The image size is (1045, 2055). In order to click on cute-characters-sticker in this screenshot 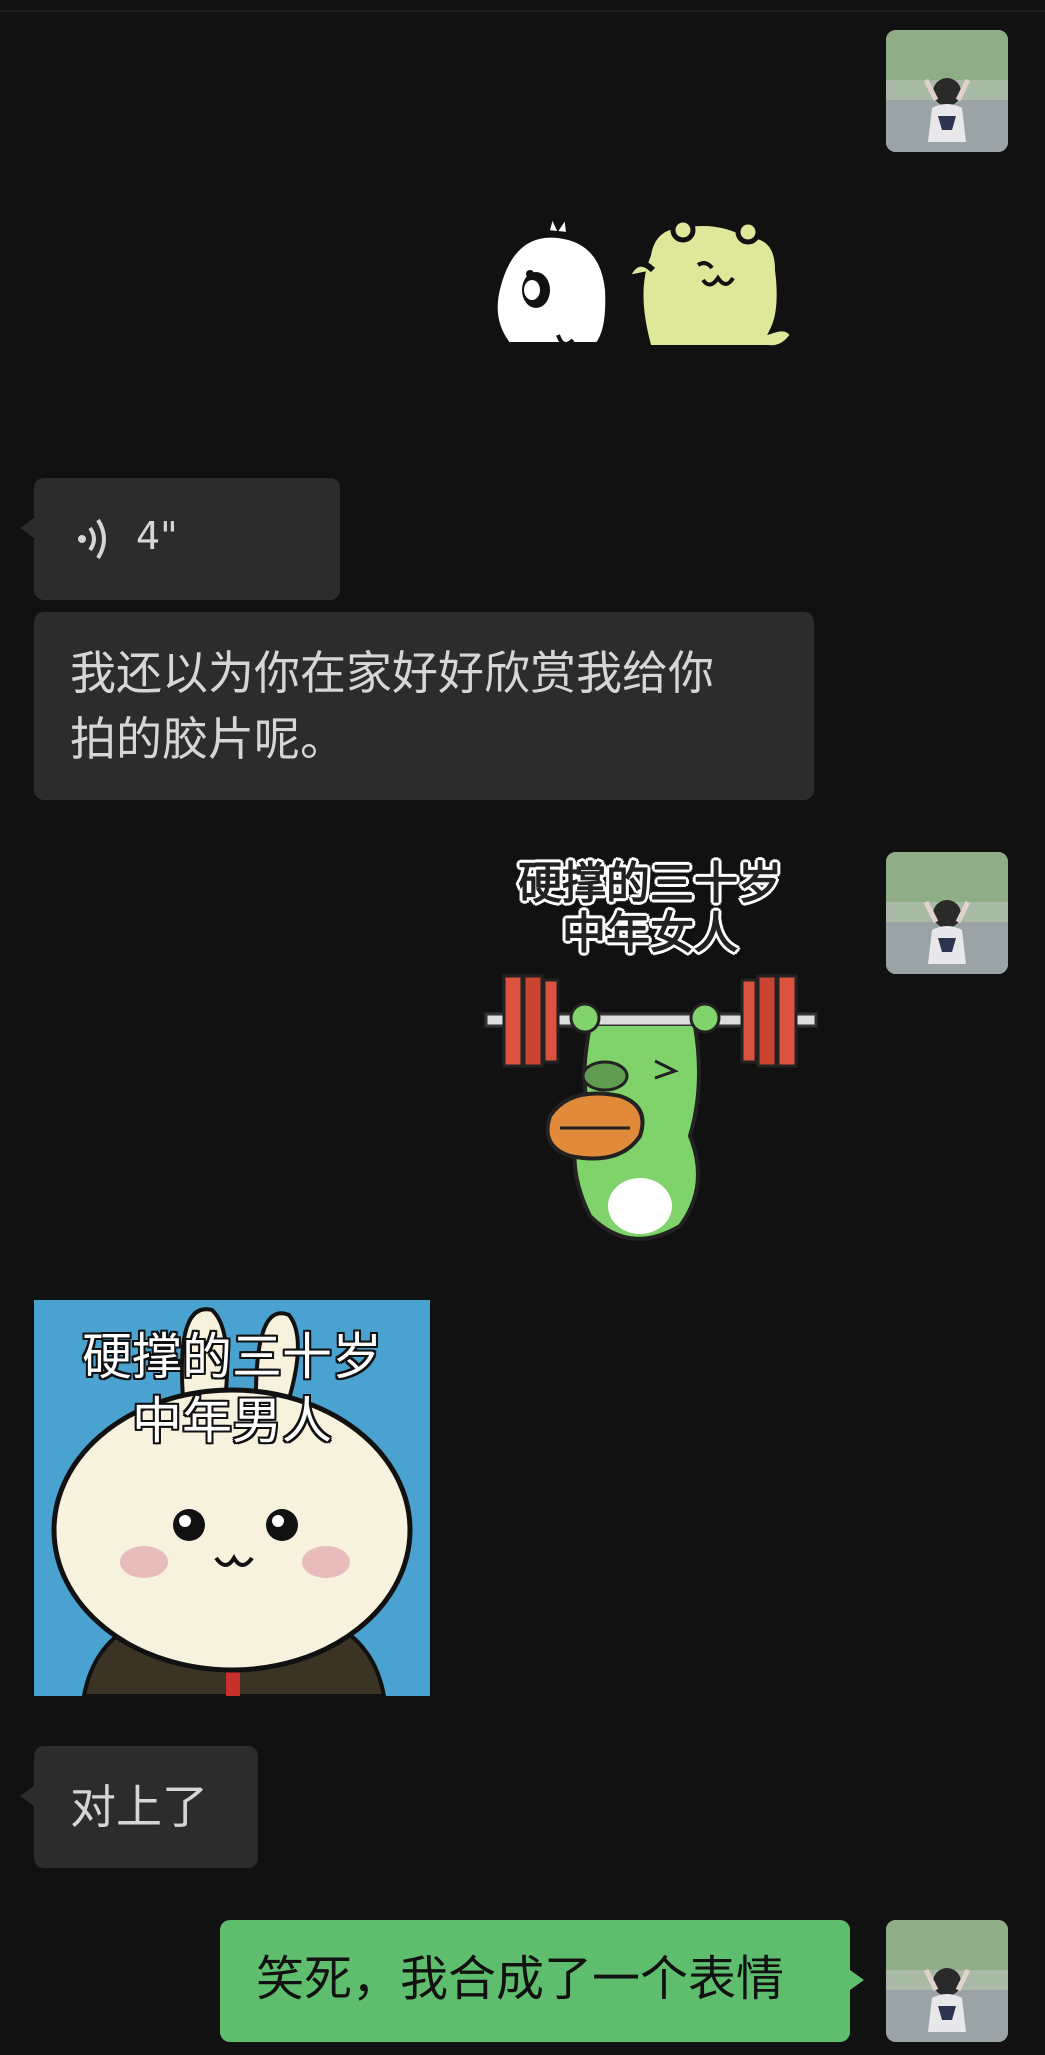, I will do `click(658, 280)`.